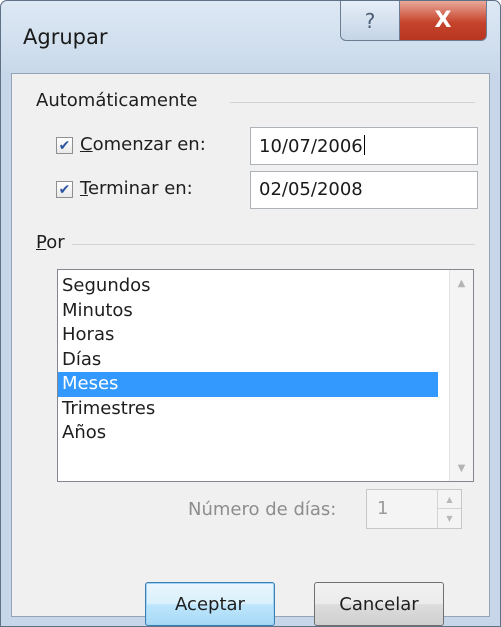 Image resolution: width=501 pixels, height=627 pixels. Describe the element at coordinates (50, 242) in the screenshot. I see `by-group-label: Por` at that location.